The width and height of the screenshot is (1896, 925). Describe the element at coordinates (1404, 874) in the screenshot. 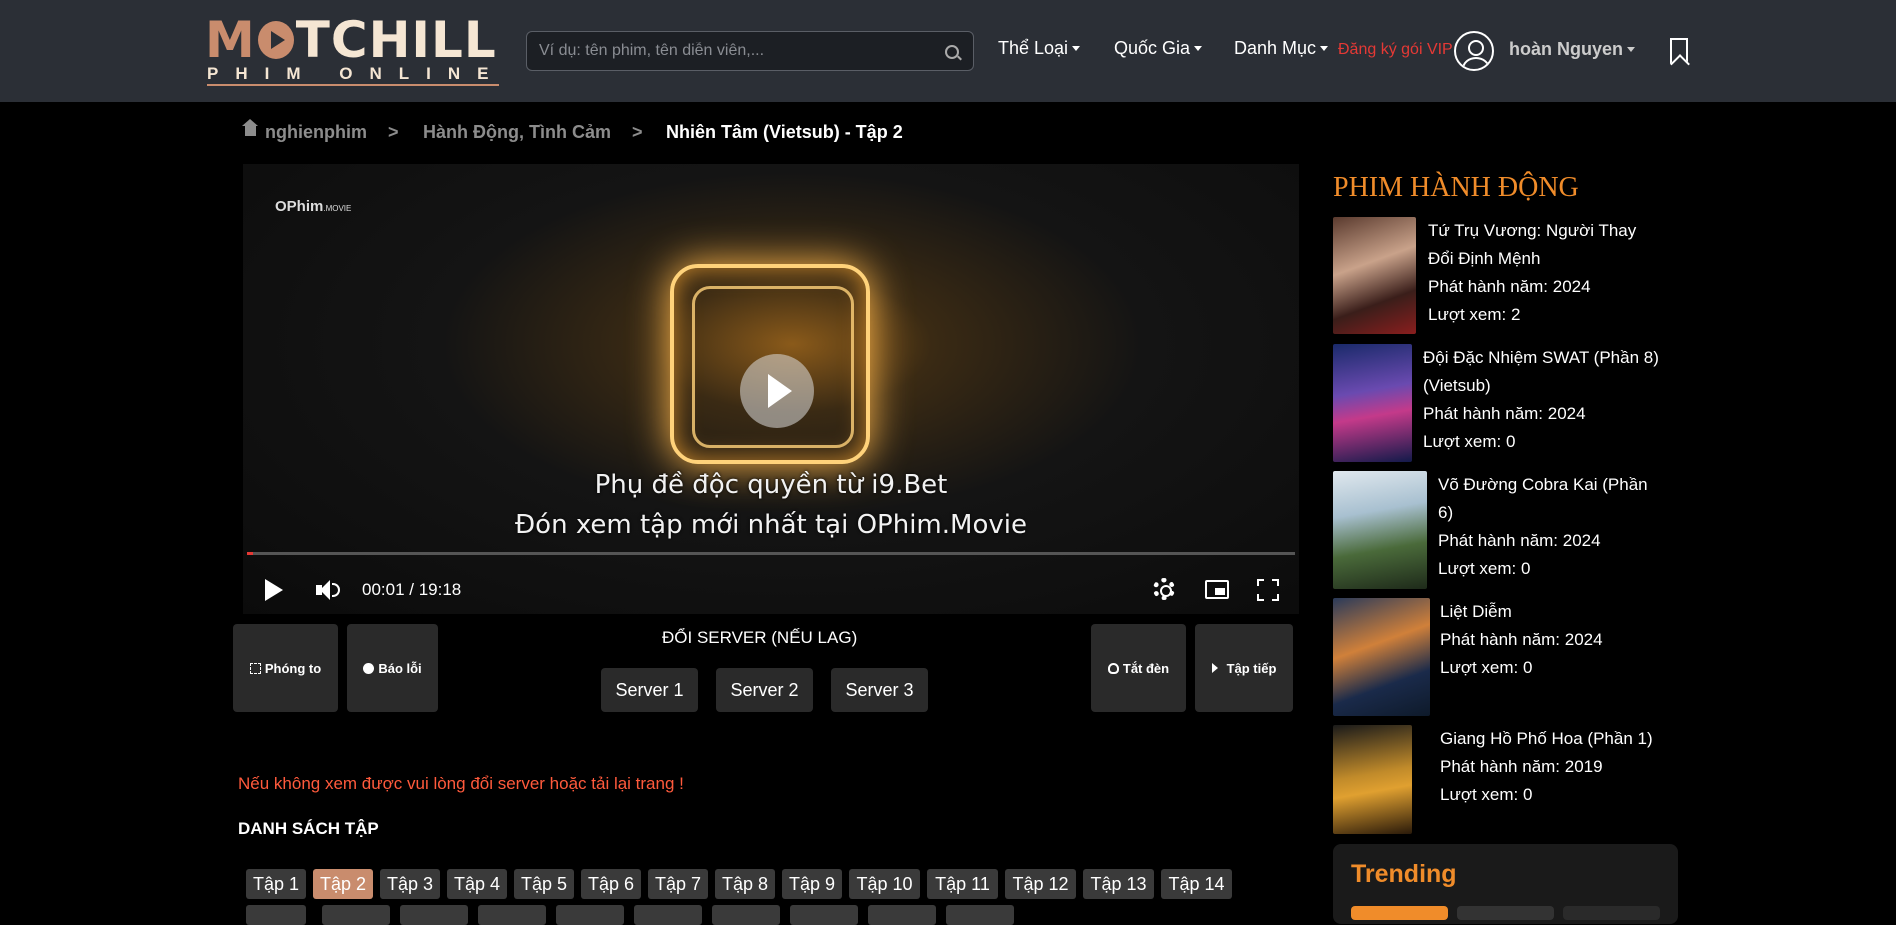

I see `trending-title: Trending` at that location.